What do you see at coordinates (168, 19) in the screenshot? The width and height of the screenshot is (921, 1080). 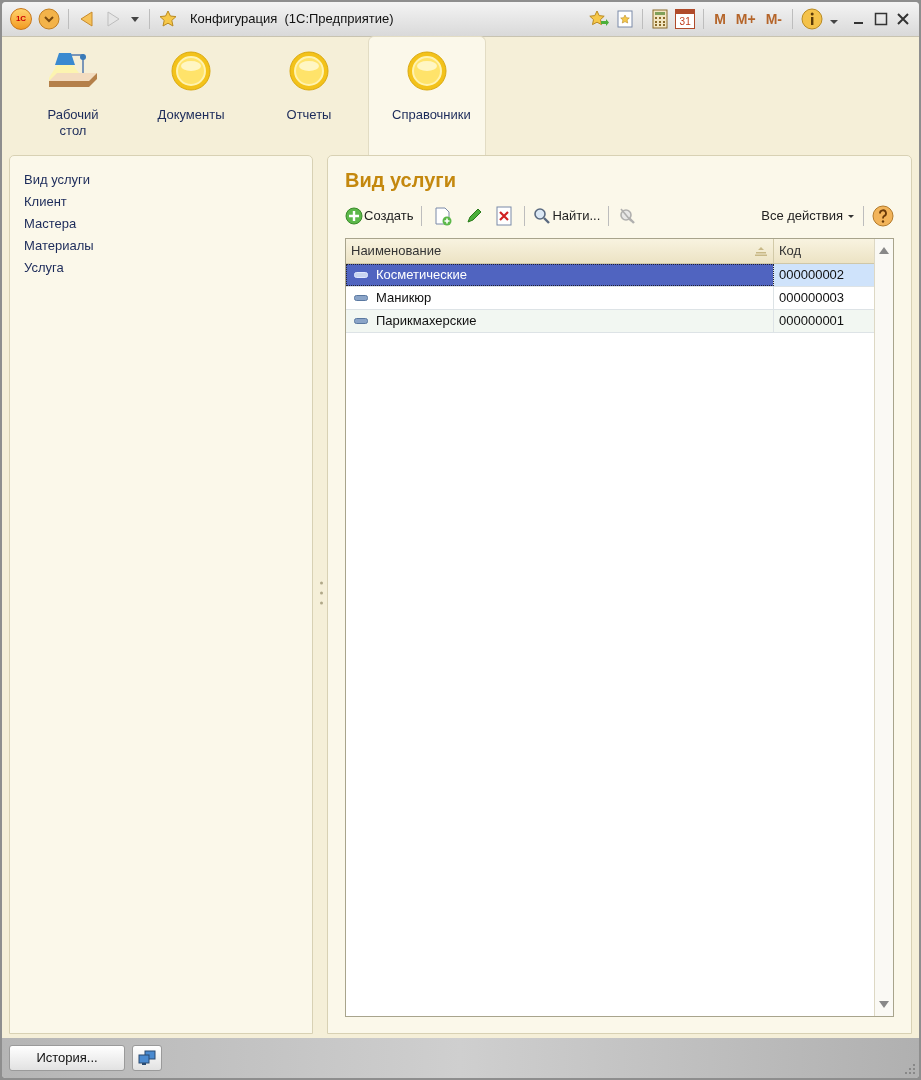 I see `star-icon` at bounding box center [168, 19].